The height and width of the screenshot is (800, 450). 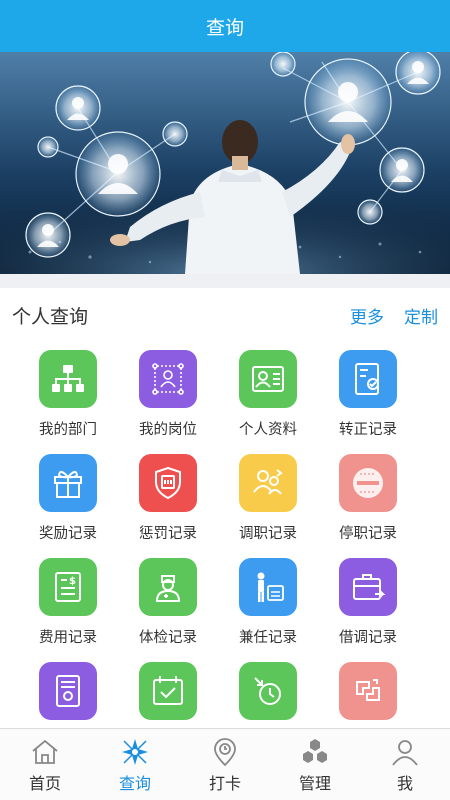 I want to click on tile-medical-record: 体检记录, so click(x=168, y=602).